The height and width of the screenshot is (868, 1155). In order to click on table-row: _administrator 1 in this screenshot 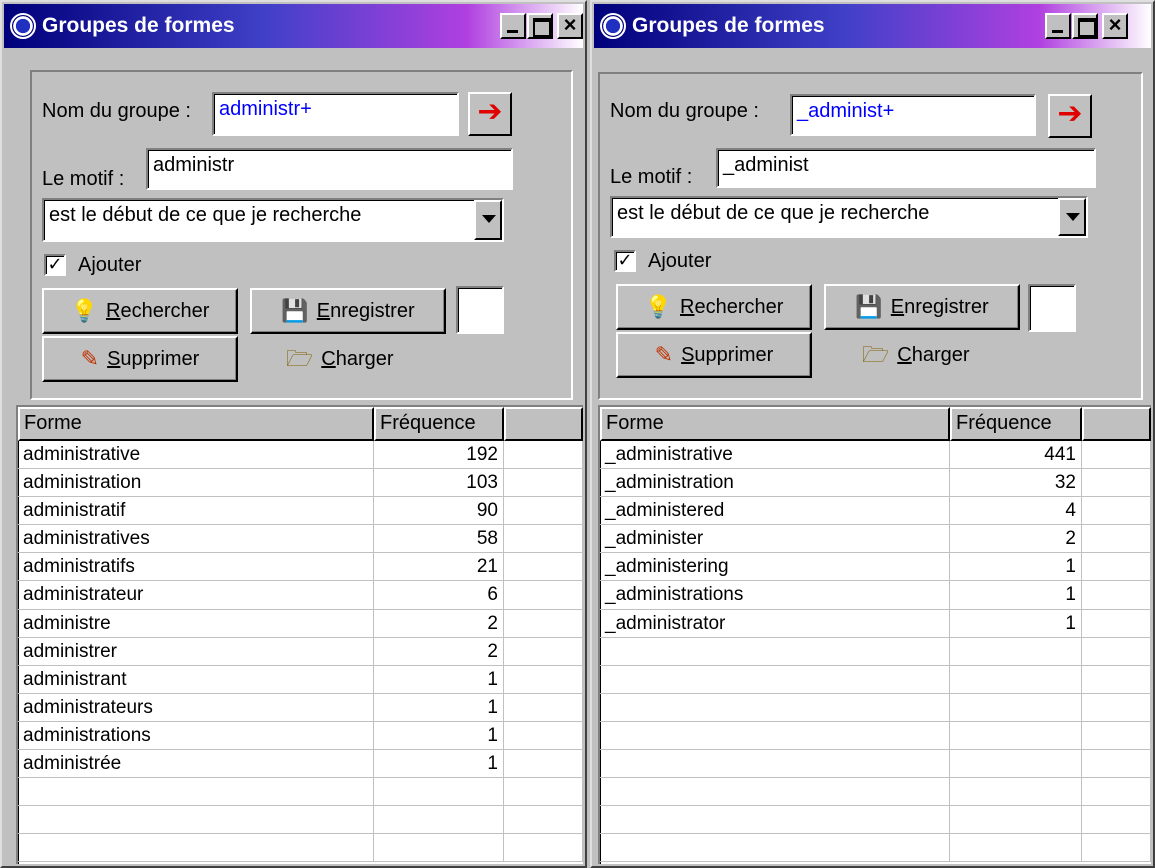, I will do `click(875, 623)`.